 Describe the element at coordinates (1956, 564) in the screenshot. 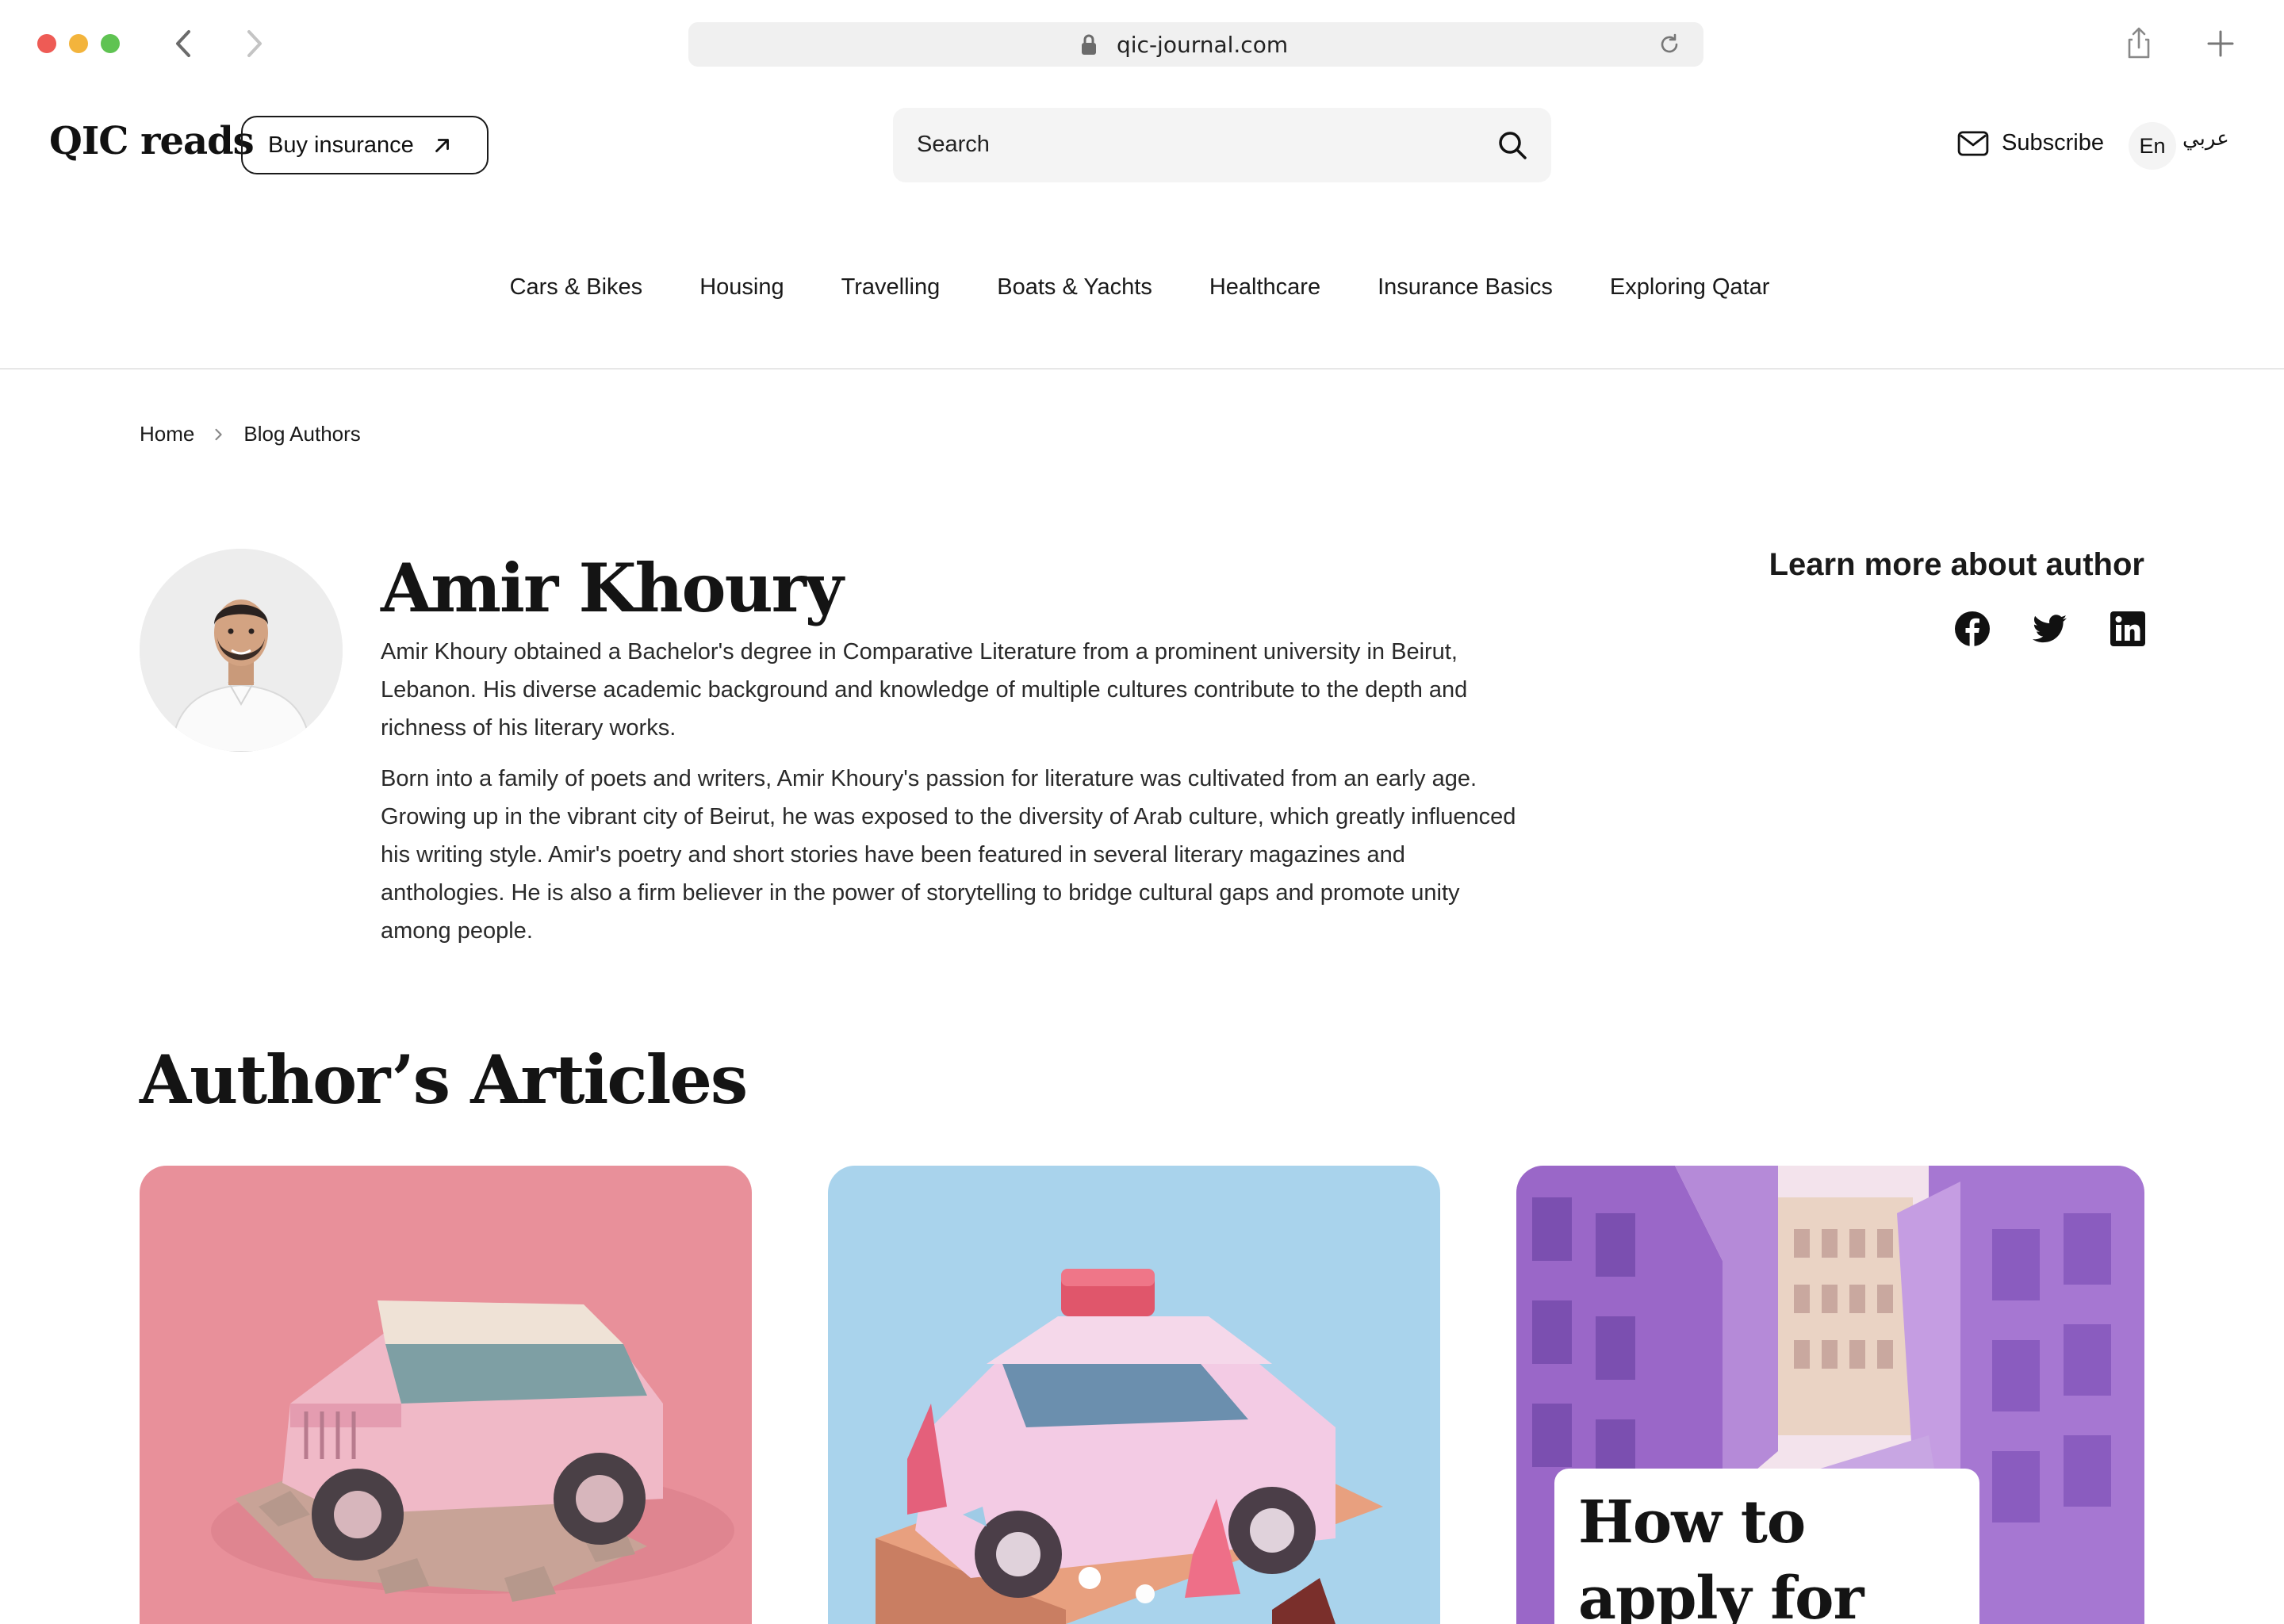

I see `learn-more-heading: Learn more about author` at that location.